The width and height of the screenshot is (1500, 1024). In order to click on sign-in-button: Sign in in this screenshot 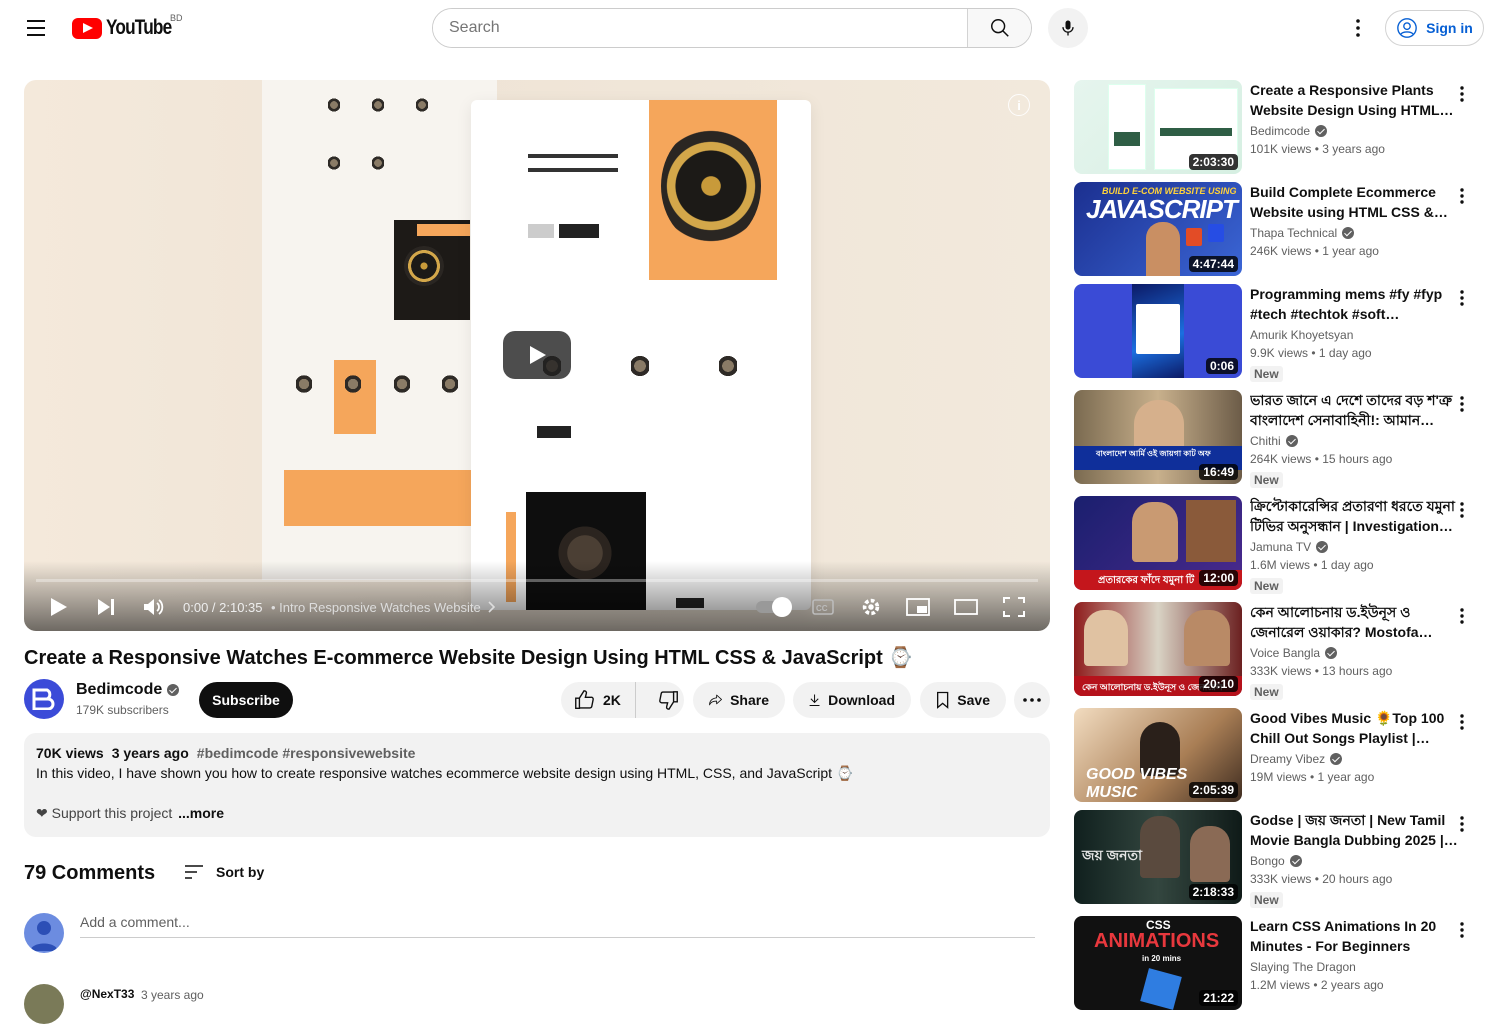, I will do `click(1434, 28)`.